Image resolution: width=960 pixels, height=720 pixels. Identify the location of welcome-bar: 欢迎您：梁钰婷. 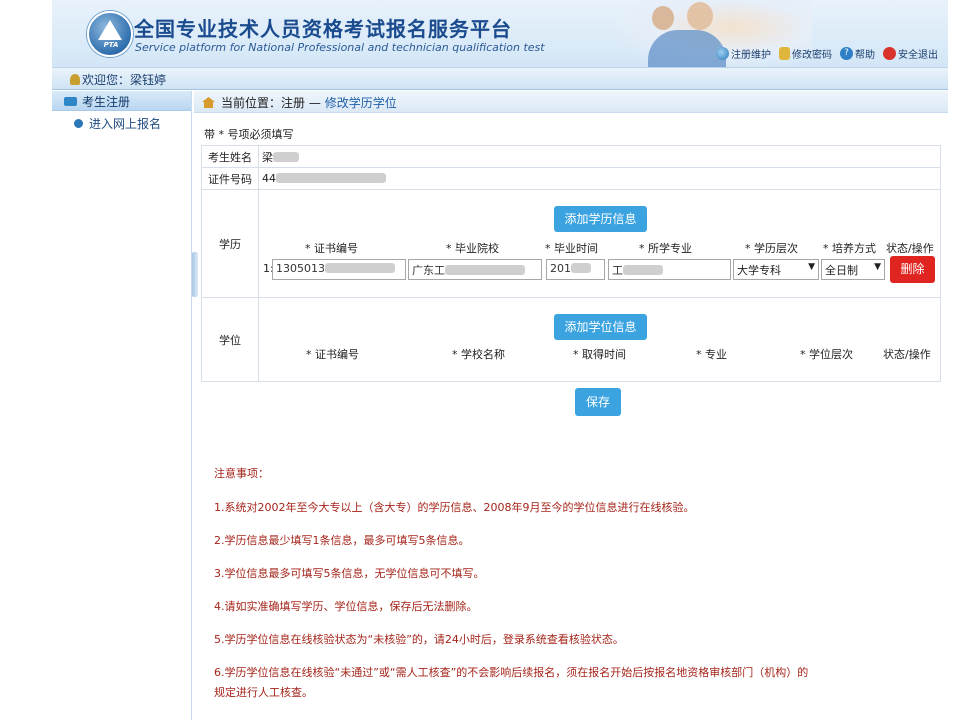
(500, 79).